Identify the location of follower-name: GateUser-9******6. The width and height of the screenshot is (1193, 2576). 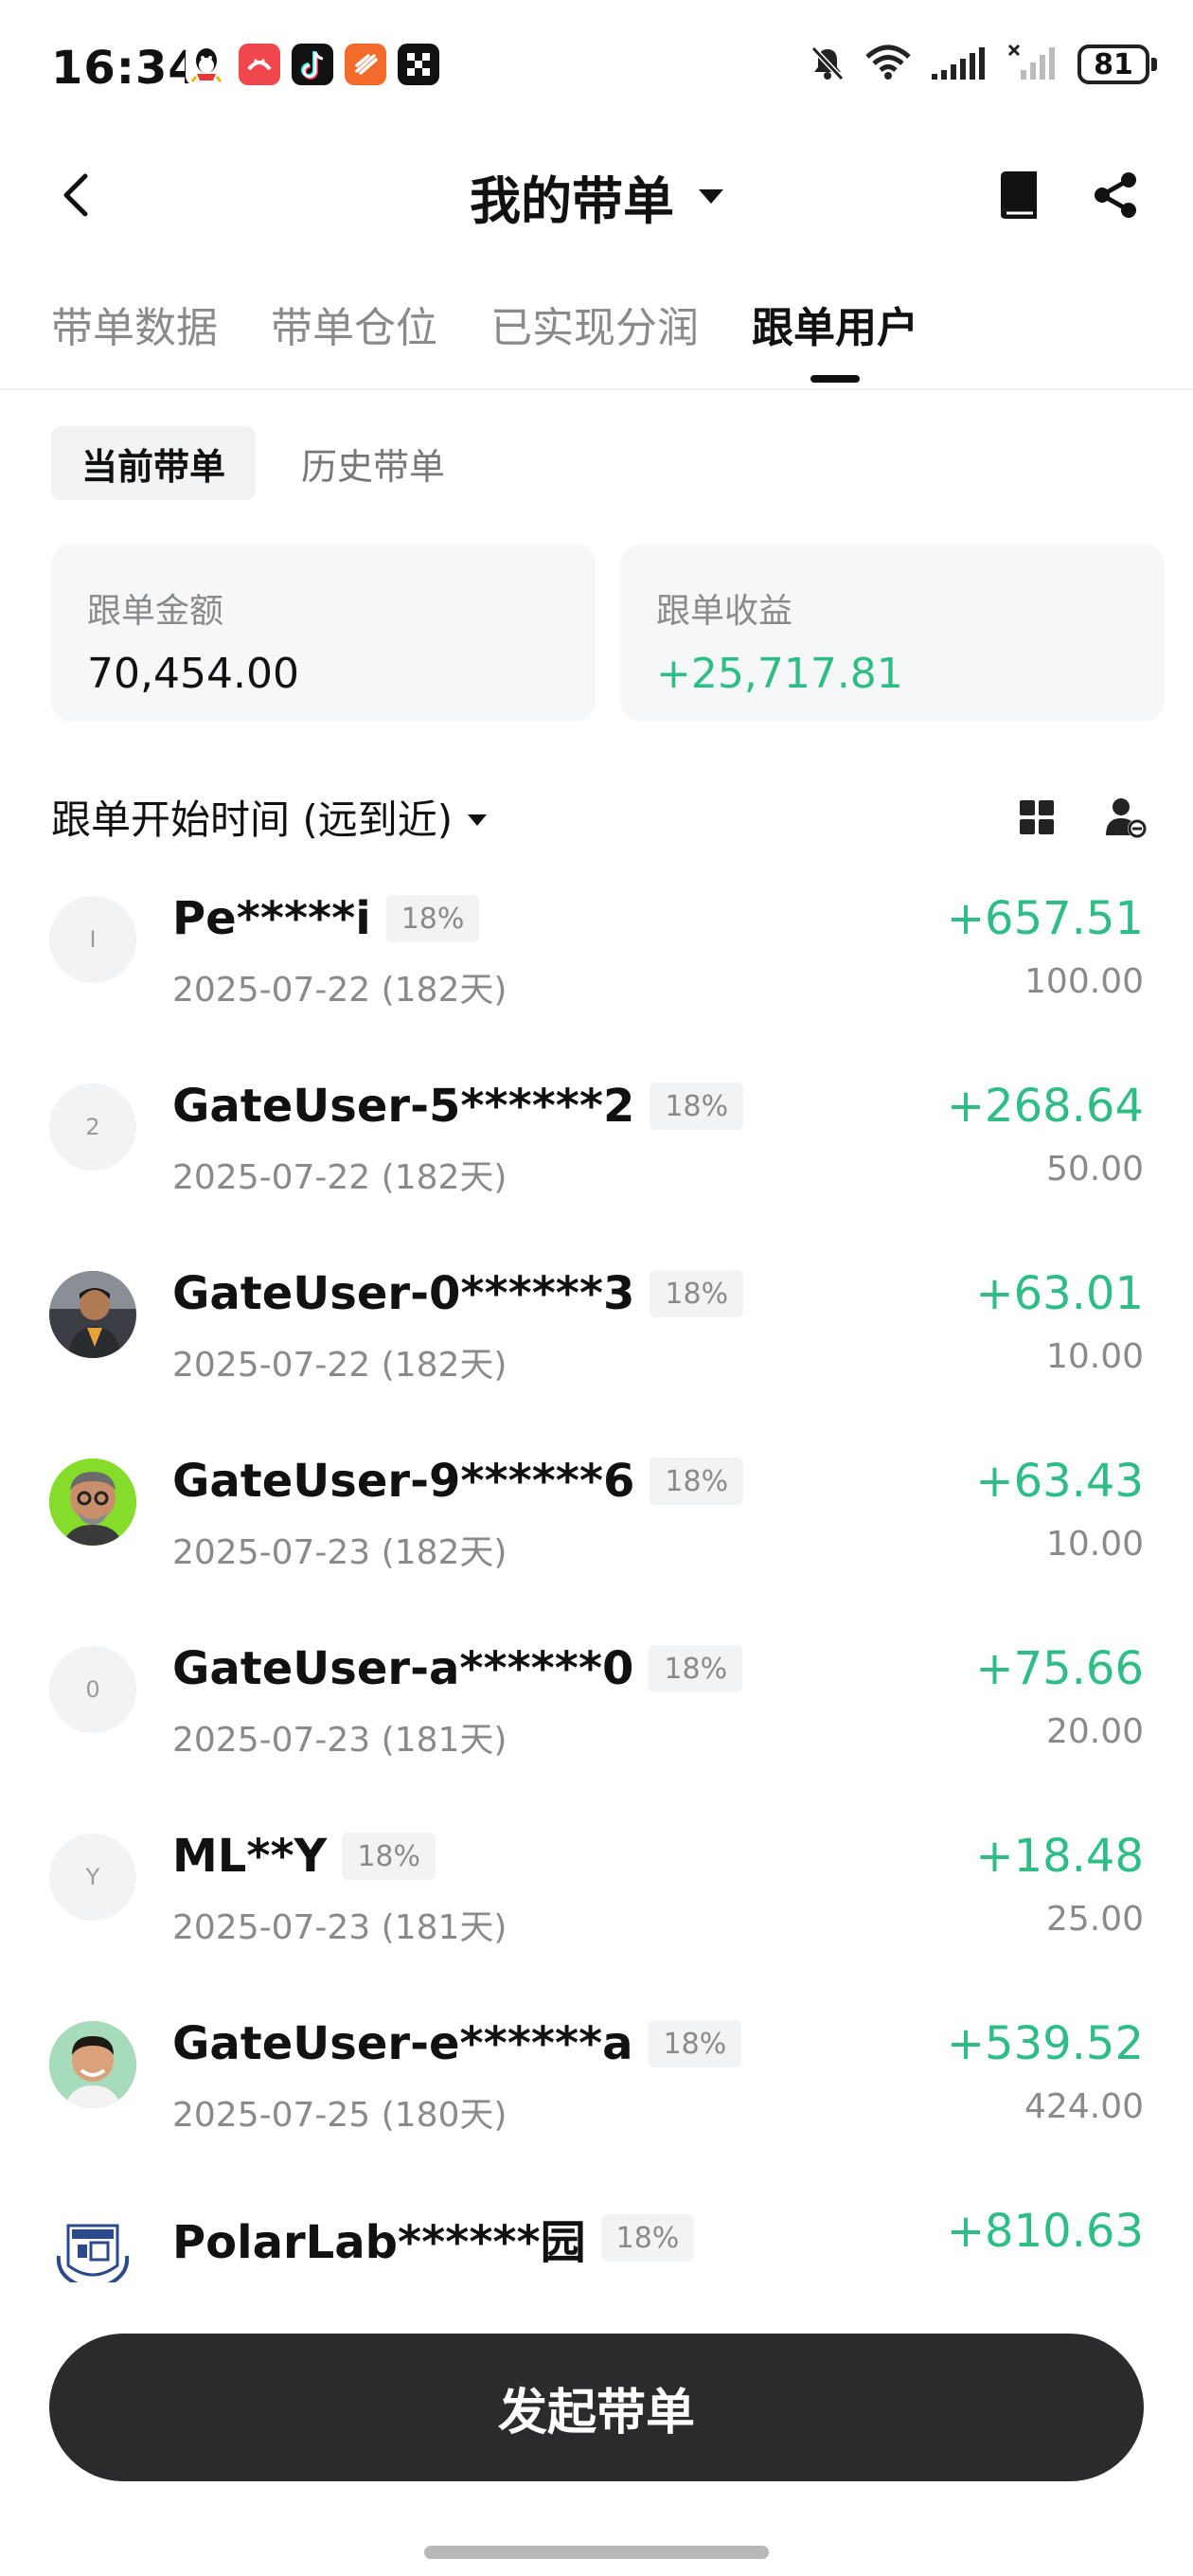
(403, 1481).